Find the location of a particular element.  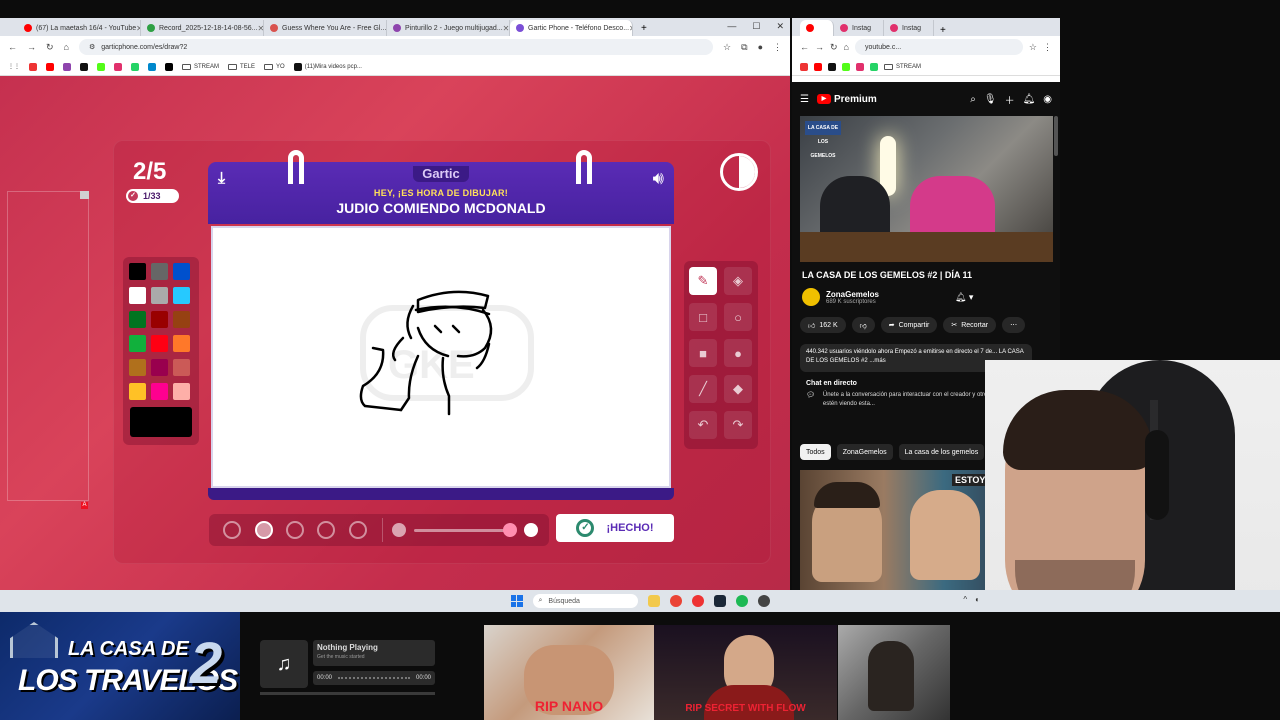

redo-button: ↷ is located at coordinates (738, 425).